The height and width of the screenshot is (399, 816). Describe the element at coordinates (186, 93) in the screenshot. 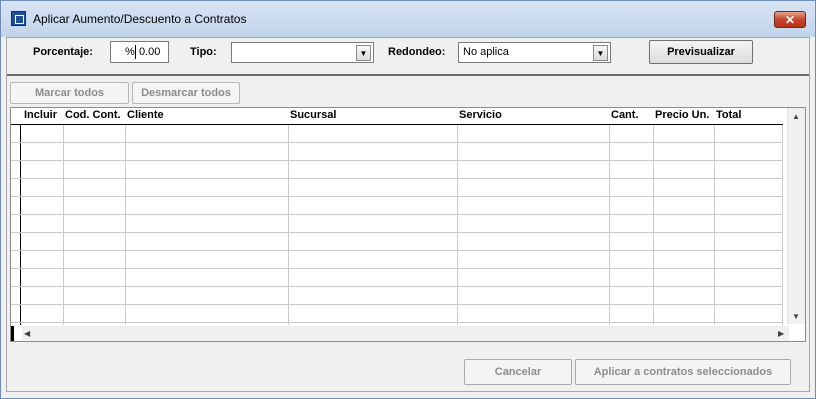

I see `unmark-all-button: Desmarcar todos` at that location.